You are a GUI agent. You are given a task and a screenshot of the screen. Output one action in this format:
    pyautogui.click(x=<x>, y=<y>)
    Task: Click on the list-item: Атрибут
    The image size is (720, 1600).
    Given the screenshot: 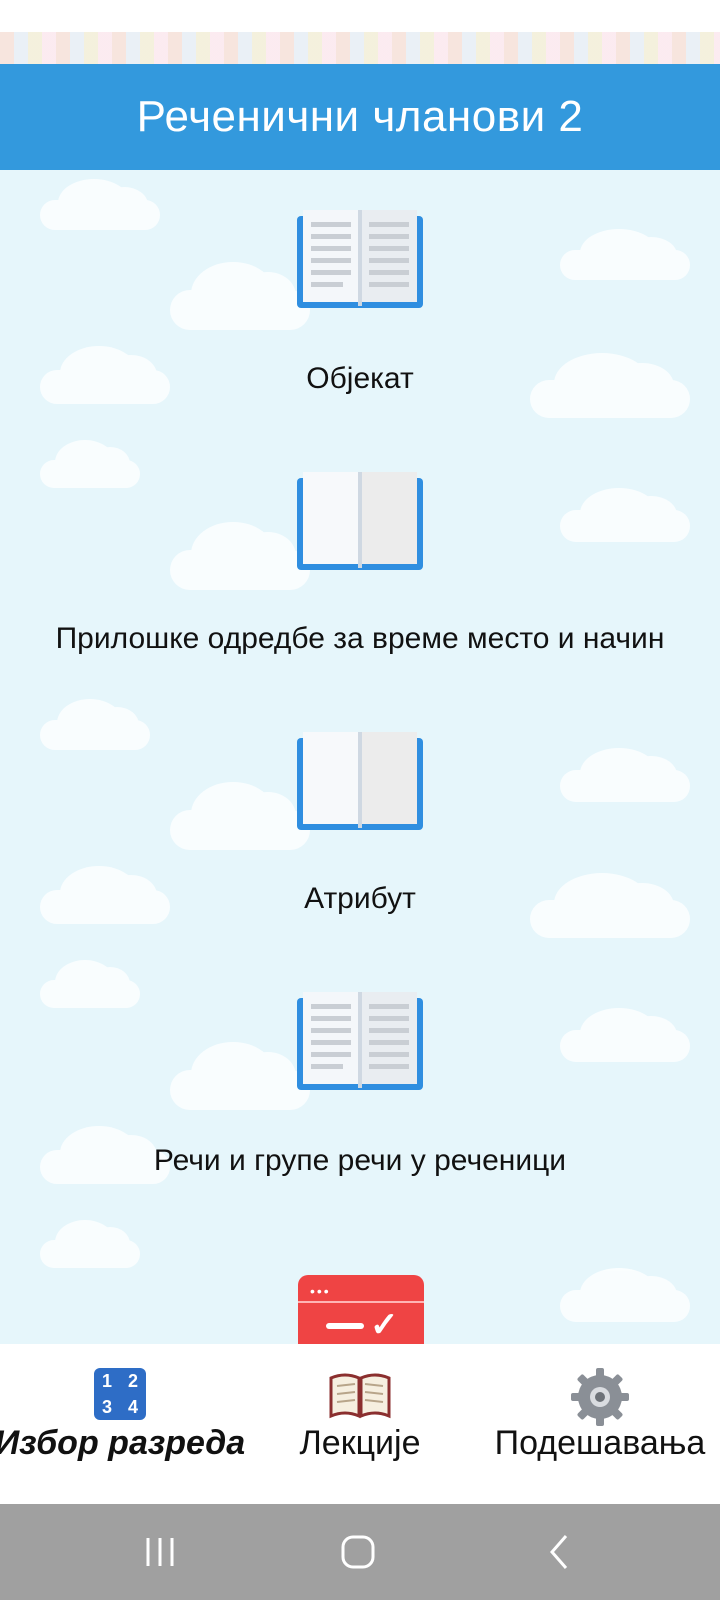 What is the action you would take?
    pyautogui.click(x=360, y=899)
    